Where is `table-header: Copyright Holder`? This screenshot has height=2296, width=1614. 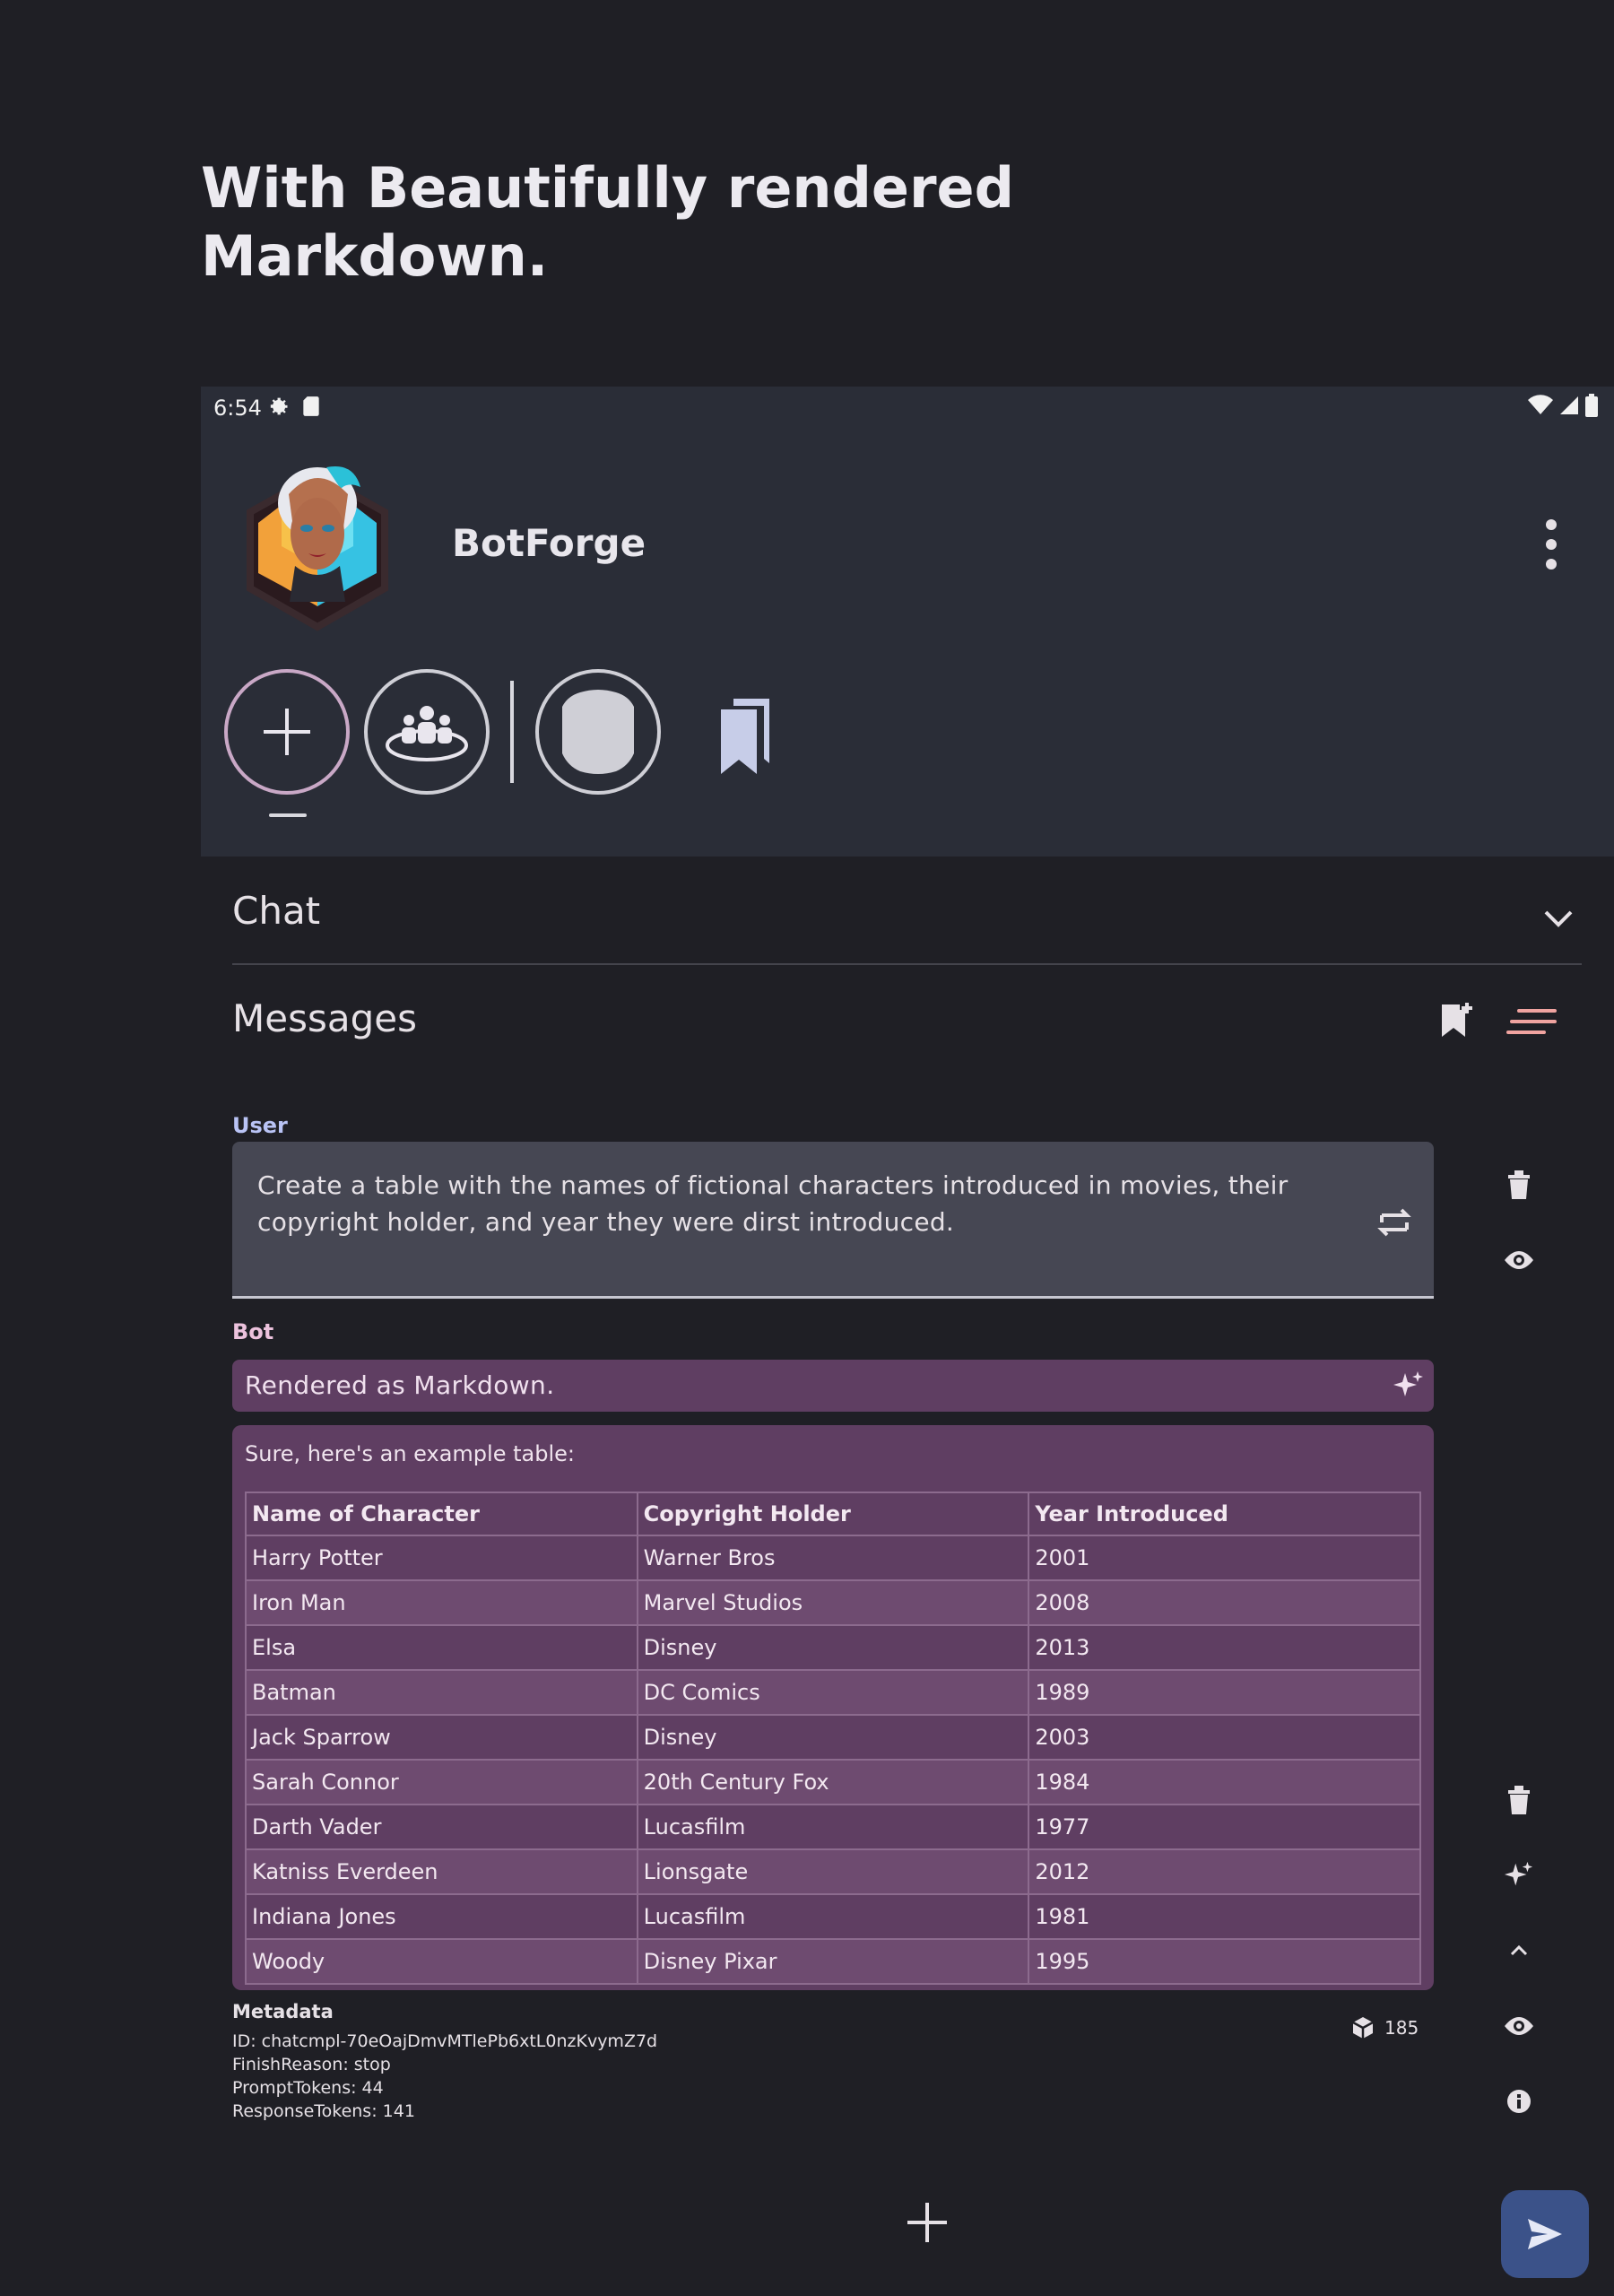
table-header: Copyright Holder is located at coordinates (833, 1514).